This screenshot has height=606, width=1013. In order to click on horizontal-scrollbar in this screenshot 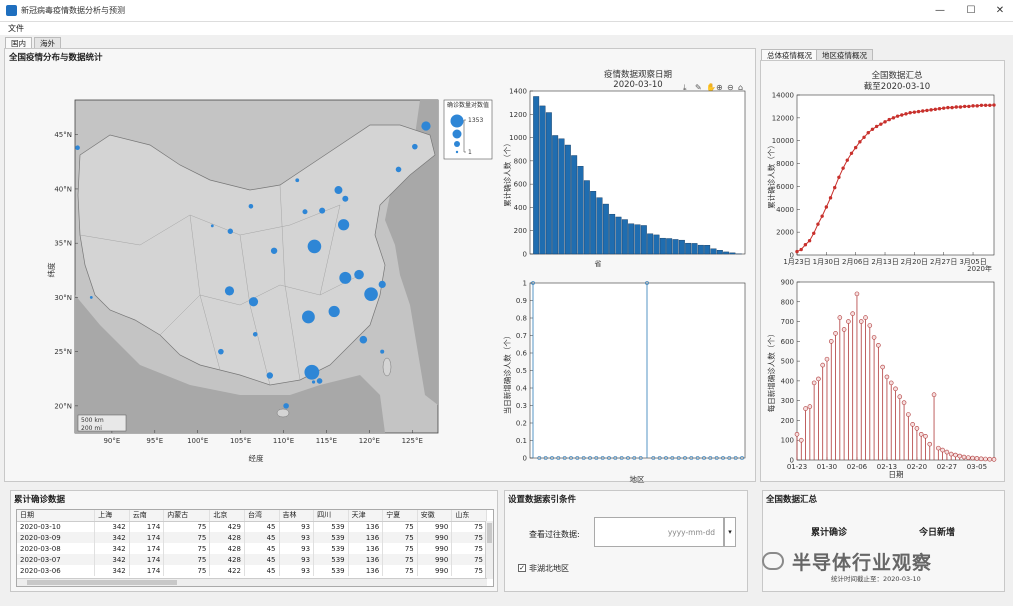, I will do `click(252, 582)`.